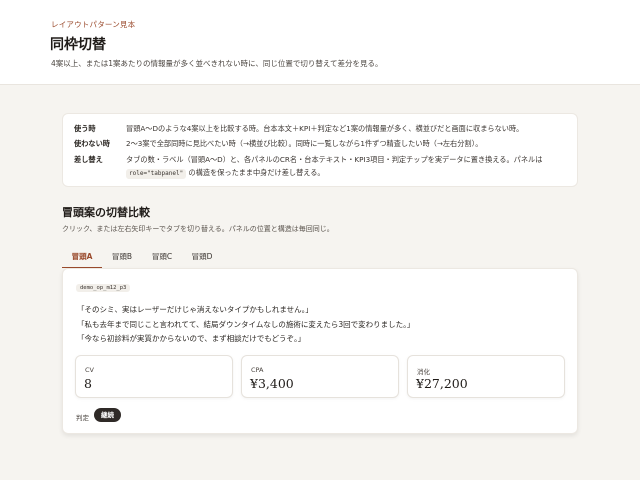 This screenshot has height=480, width=640. What do you see at coordinates (88, 159) in the screenshot?
I see `rule-label: 差し替え` at bounding box center [88, 159].